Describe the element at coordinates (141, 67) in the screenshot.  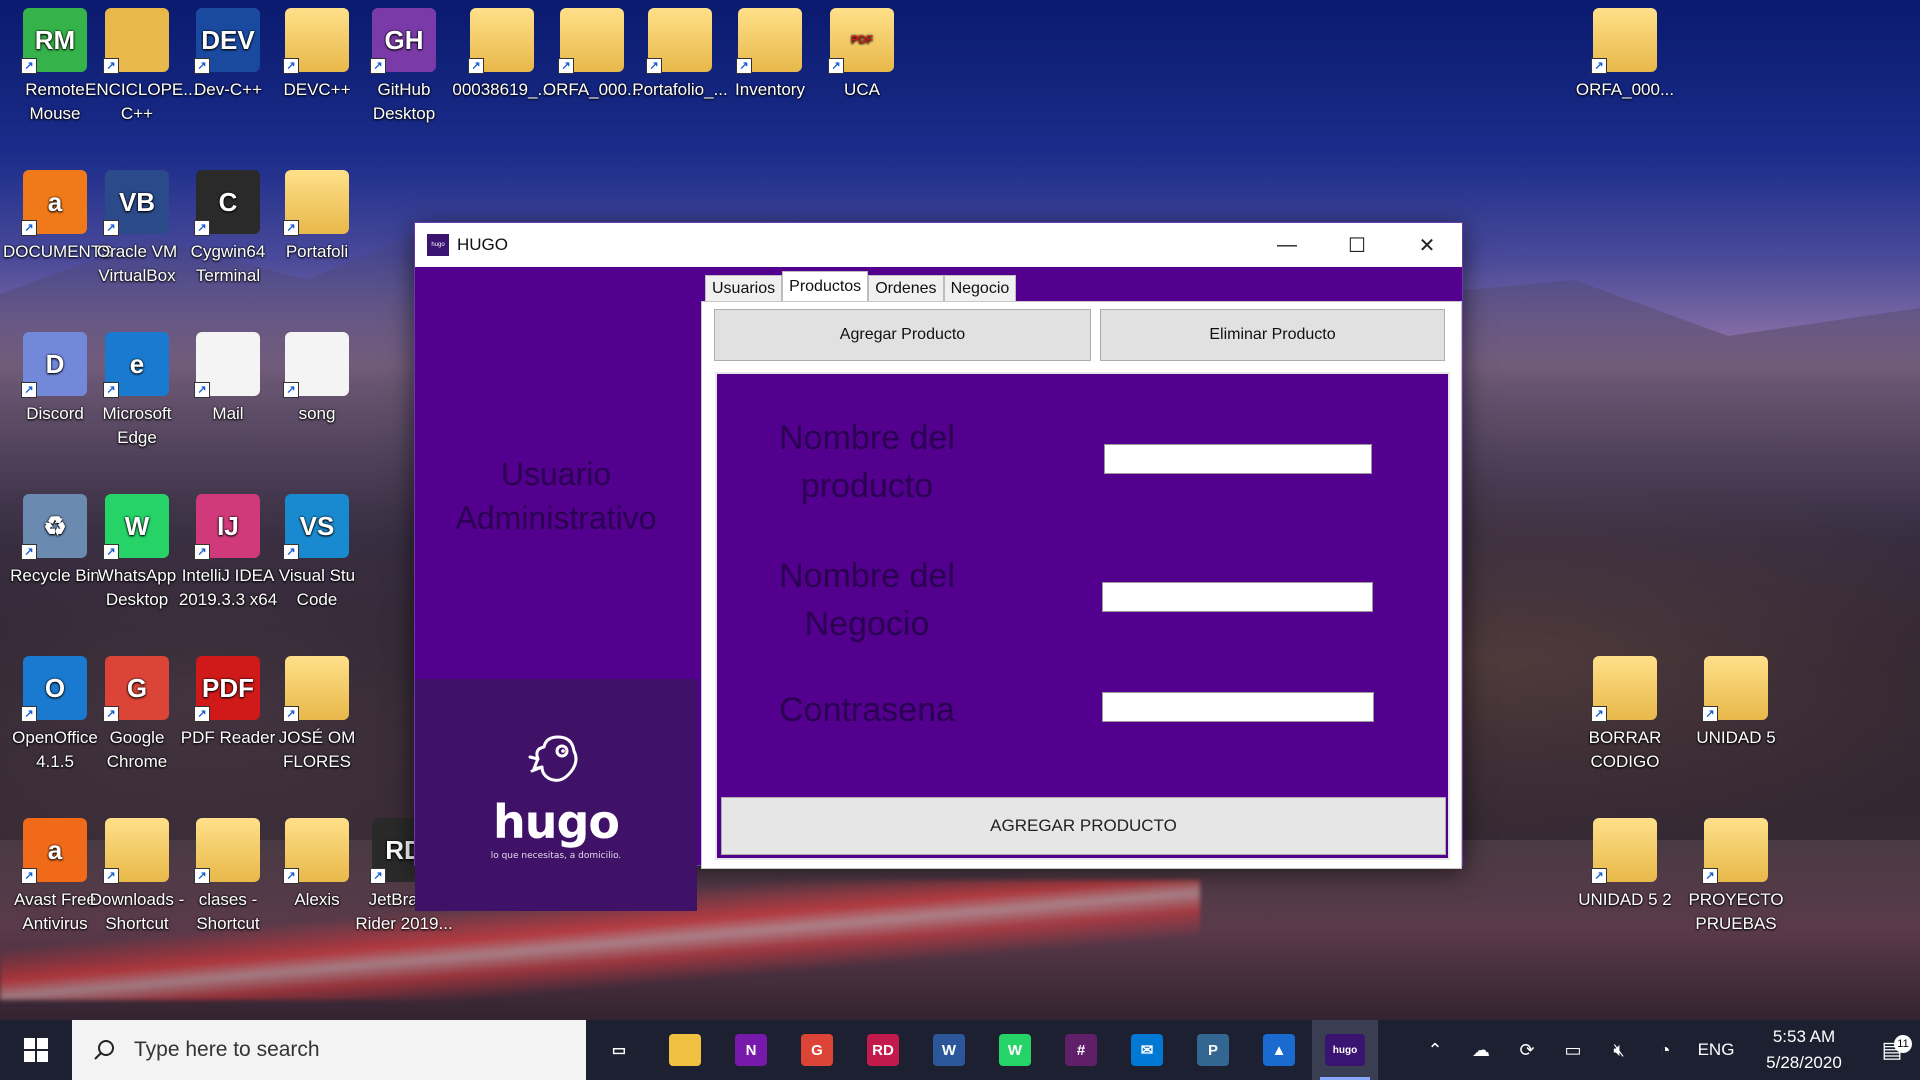
I see `desktop-icon: ↗ ENCICLOPE... C++` at that location.